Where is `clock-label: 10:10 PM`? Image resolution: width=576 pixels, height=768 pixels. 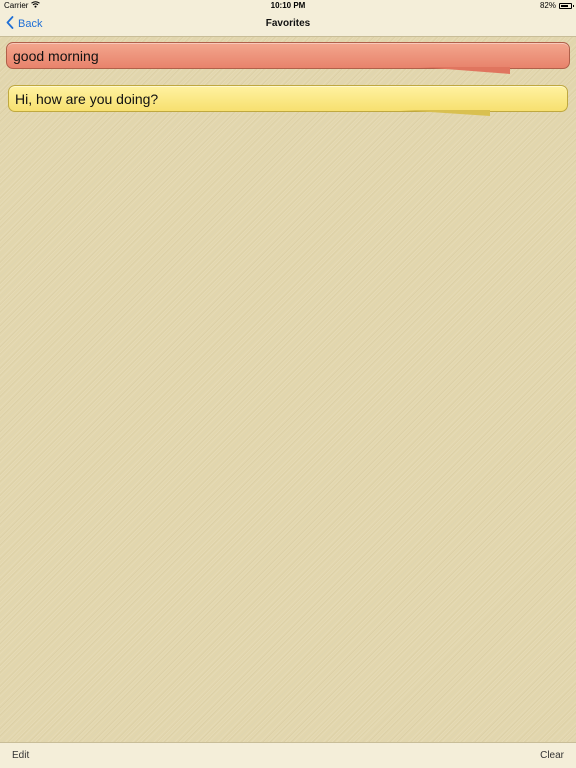
clock-label: 10:10 PM is located at coordinates (288, 5).